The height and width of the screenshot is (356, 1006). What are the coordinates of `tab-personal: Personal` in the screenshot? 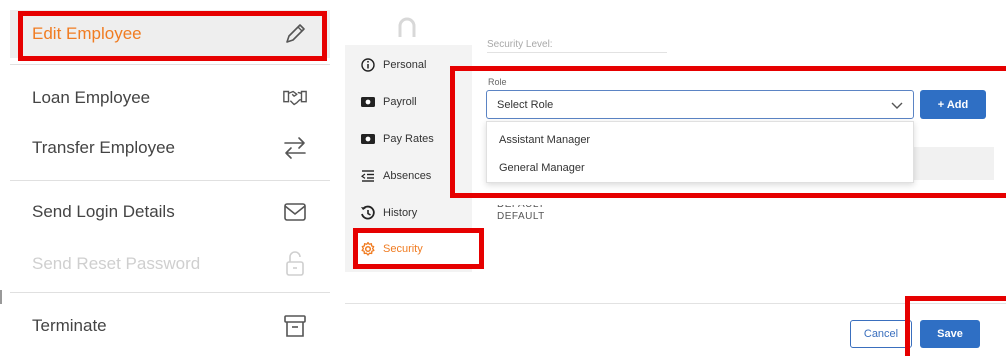 It's located at (393, 65).